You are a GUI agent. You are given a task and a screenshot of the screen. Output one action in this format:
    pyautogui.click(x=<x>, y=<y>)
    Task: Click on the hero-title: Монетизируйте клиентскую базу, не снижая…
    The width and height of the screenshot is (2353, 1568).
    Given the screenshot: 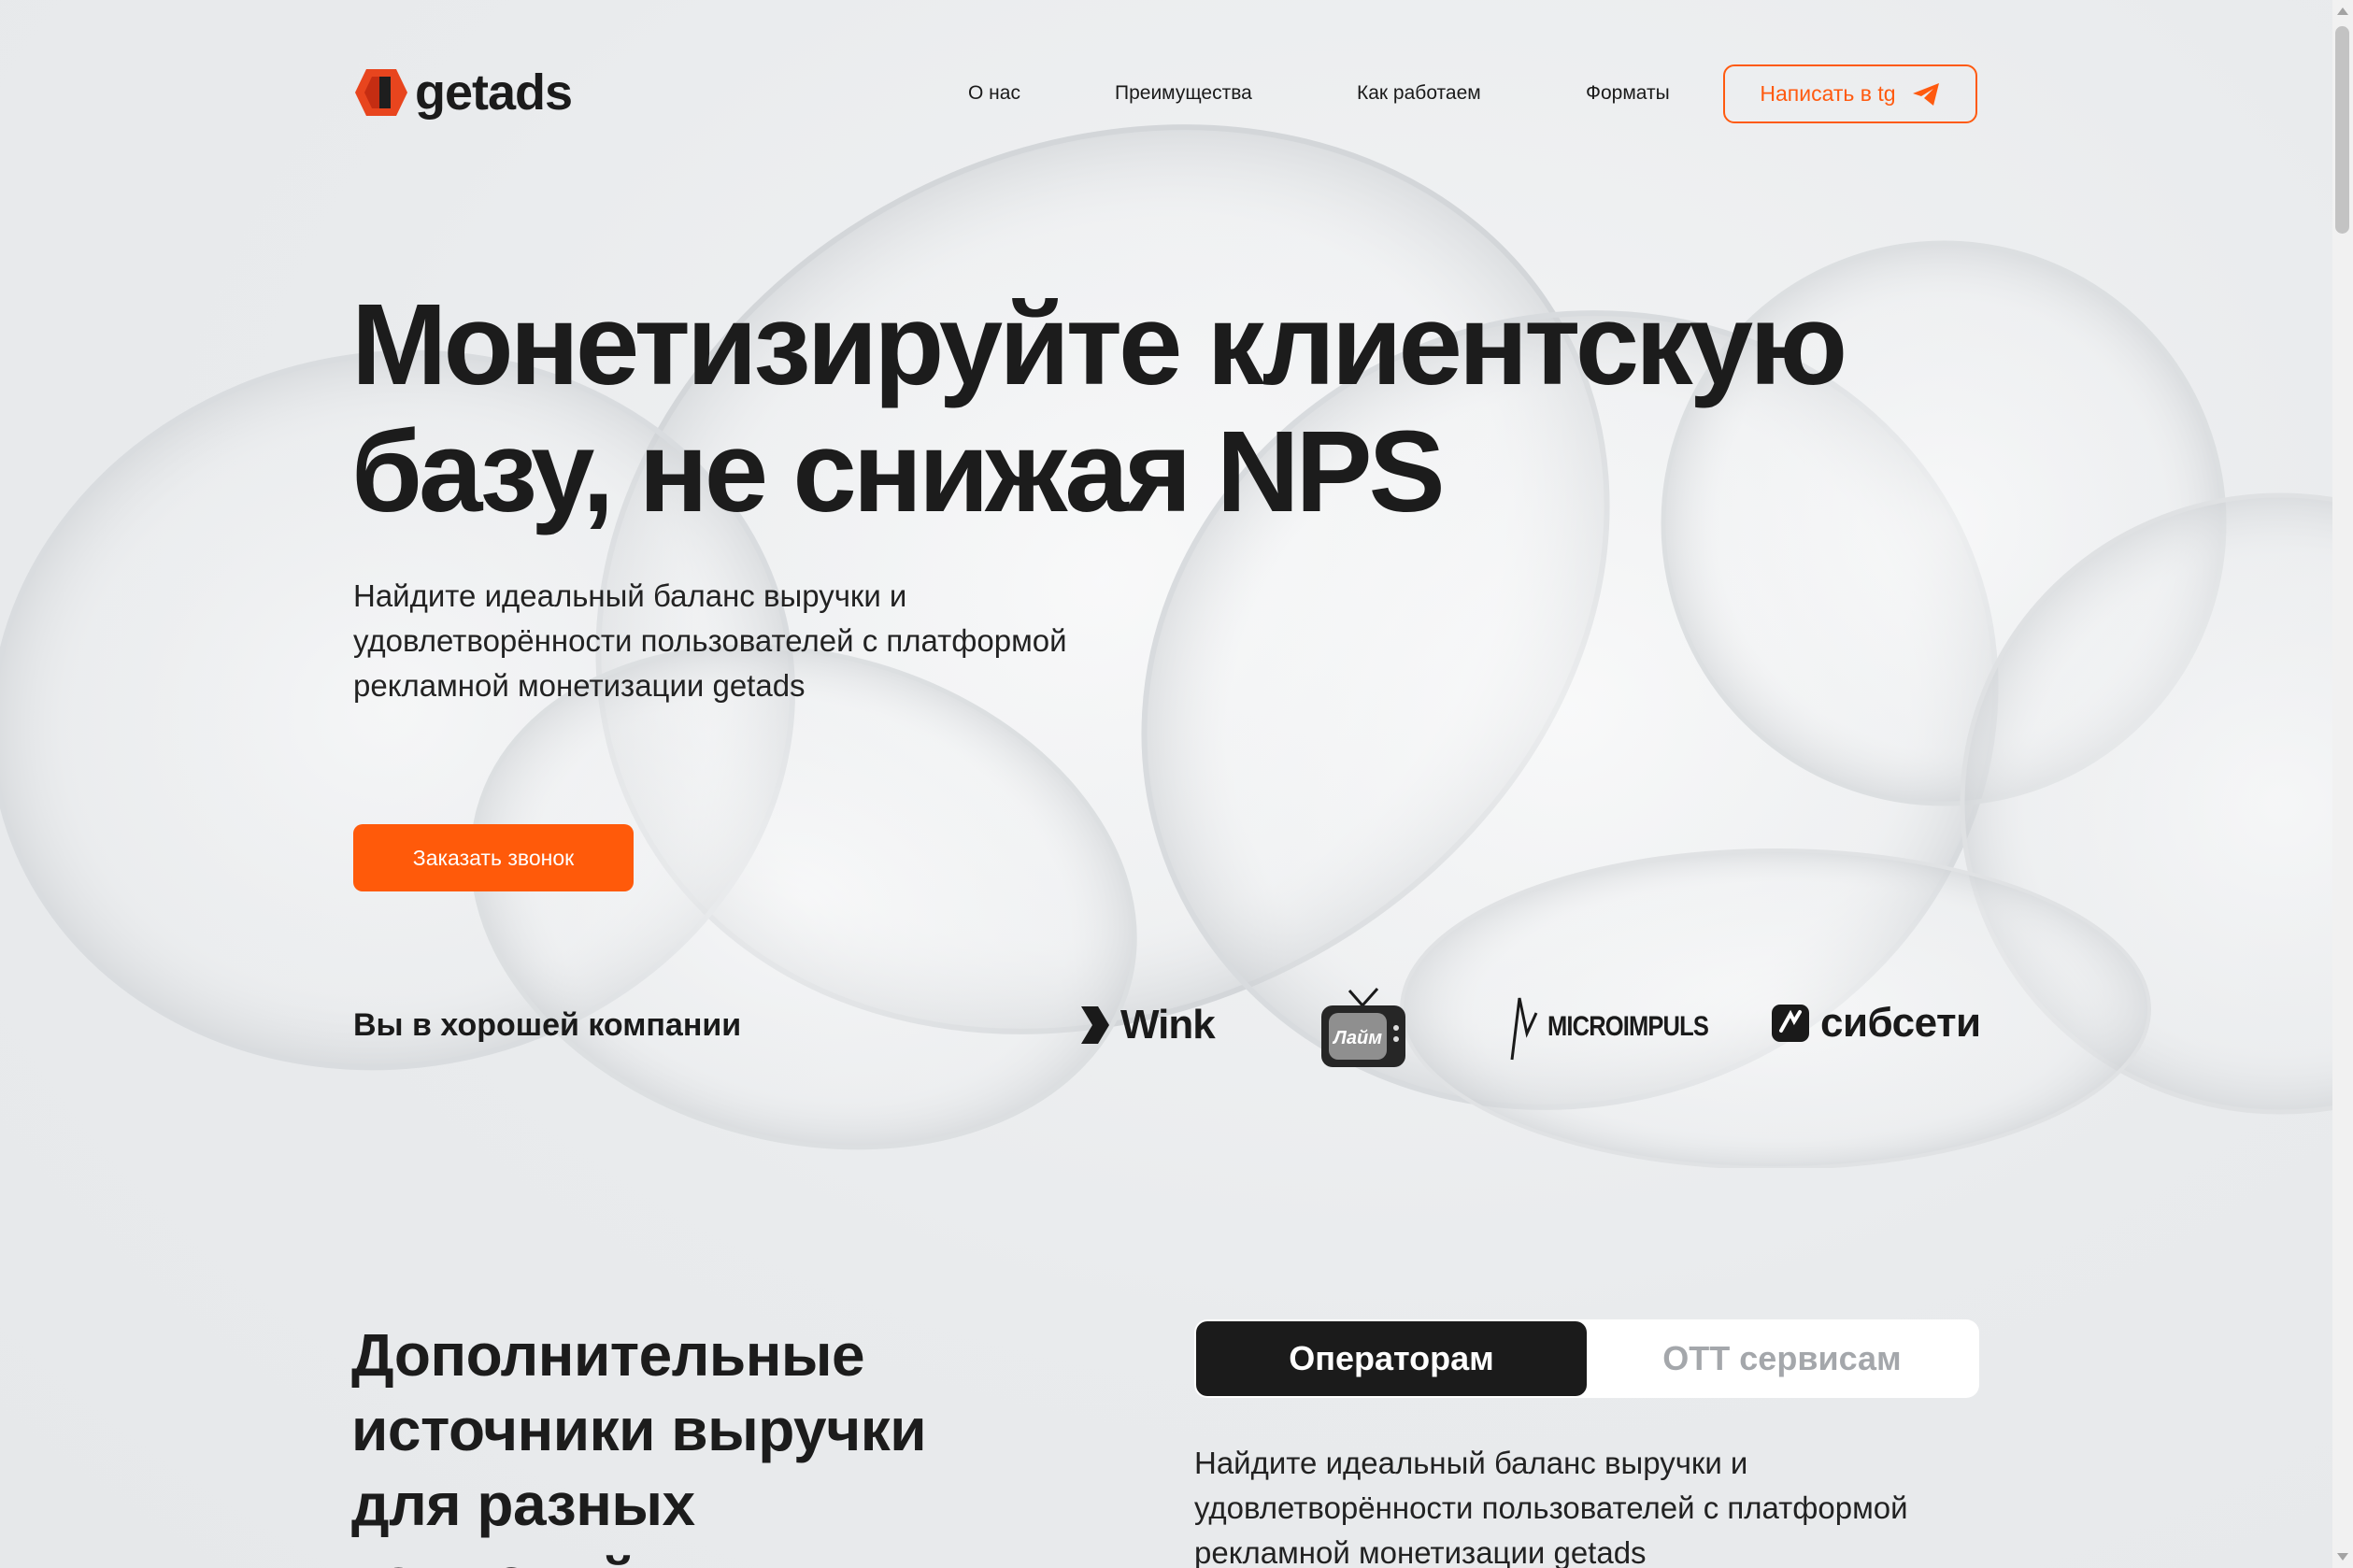 What is the action you would take?
    pyautogui.click(x=1099, y=409)
    